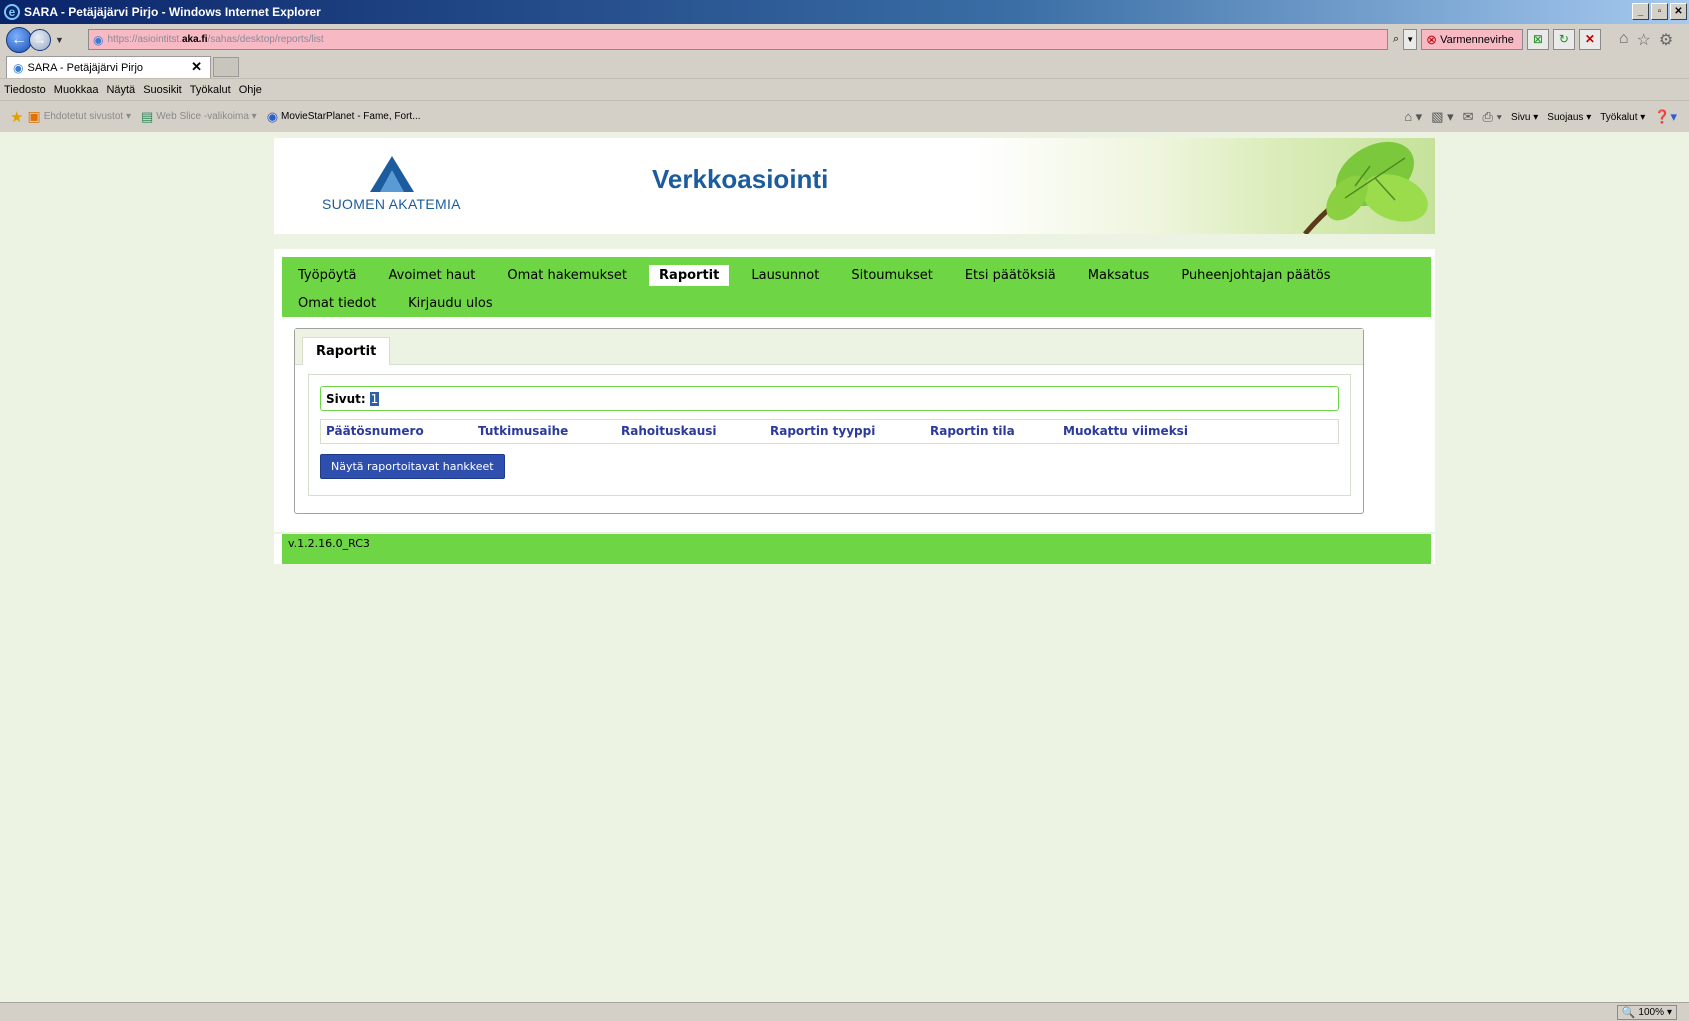  I want to click on address-actions: ⌕ ▼ ⊗ Varmennevirhe ⊠ ↻ ✕ ⌂ ☆ ⚙, so click(1533, 39).